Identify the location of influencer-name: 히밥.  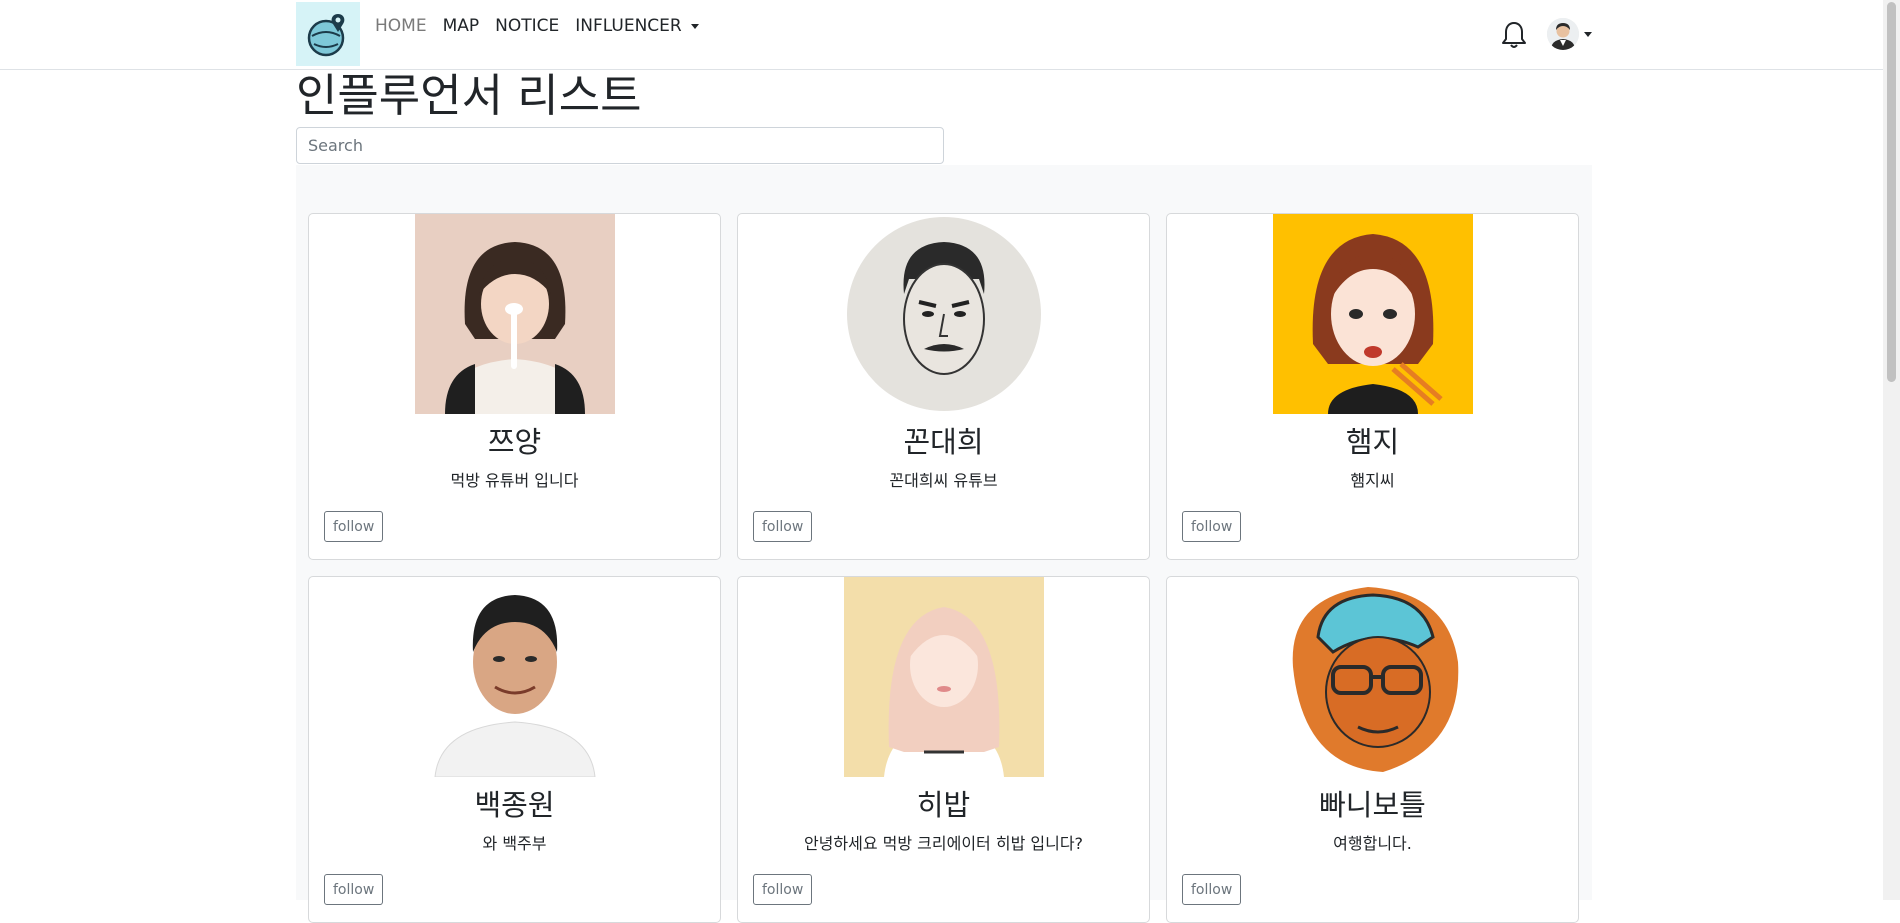
(943, 805).